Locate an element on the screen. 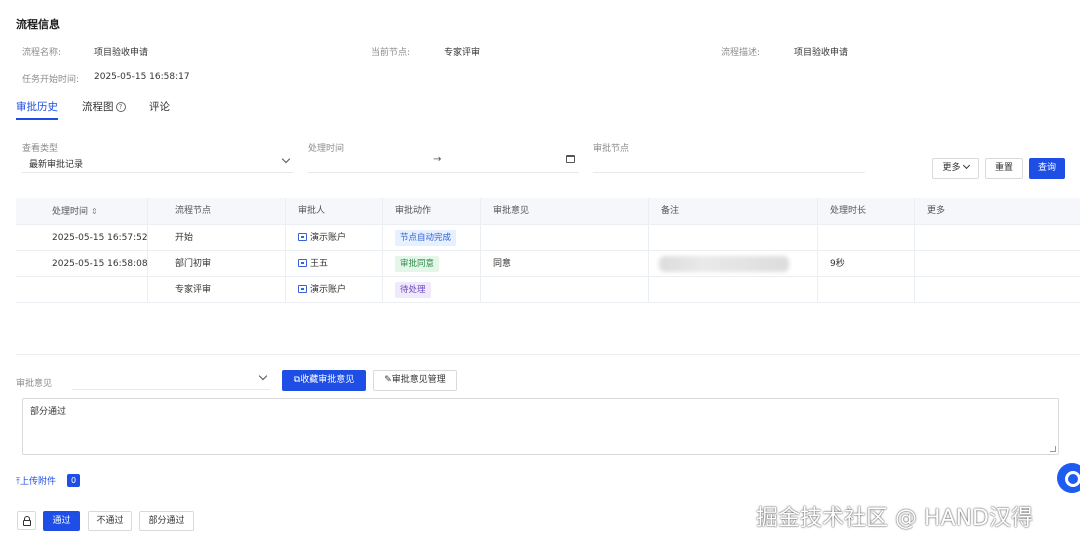  cell-node: 开始 is located at coordinates (217, 238).